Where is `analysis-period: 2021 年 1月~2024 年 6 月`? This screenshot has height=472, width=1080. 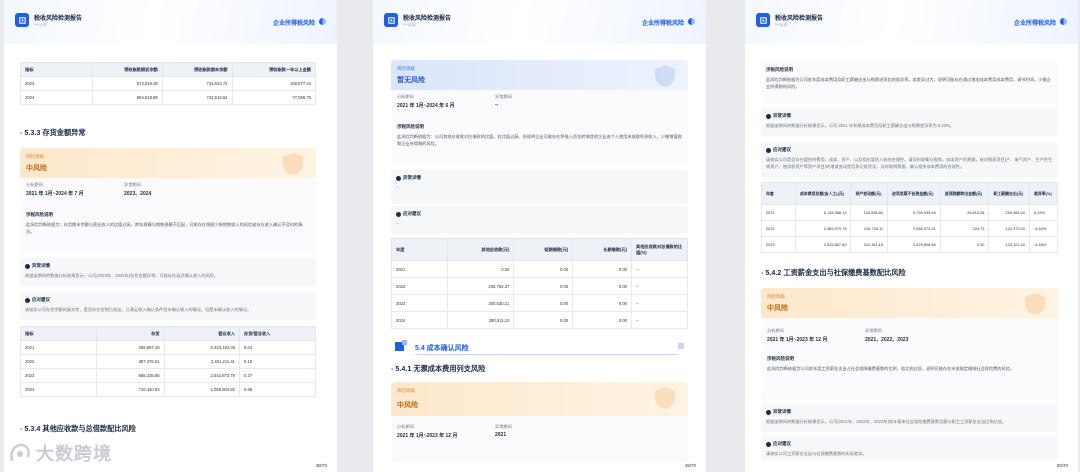 analysis-period: 2021 年 1月~2024 年 6 月 is located at coordinates (426, 106).